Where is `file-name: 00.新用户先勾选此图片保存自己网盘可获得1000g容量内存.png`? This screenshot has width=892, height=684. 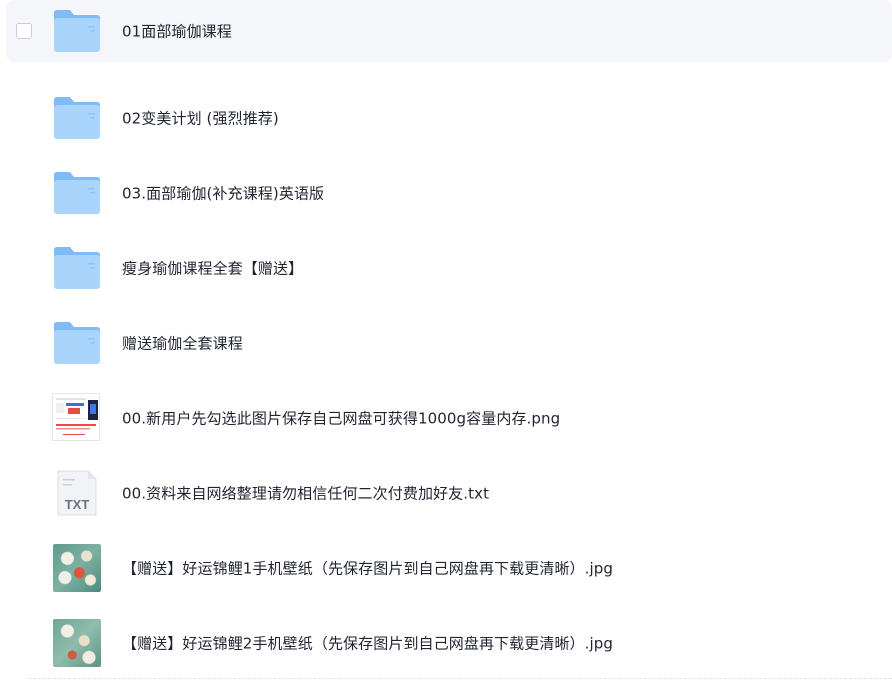 file-name: 00.新用户先勾选此图片保存自己网盘可获得1000g容量内存.png is located at coordinates (341, 417).